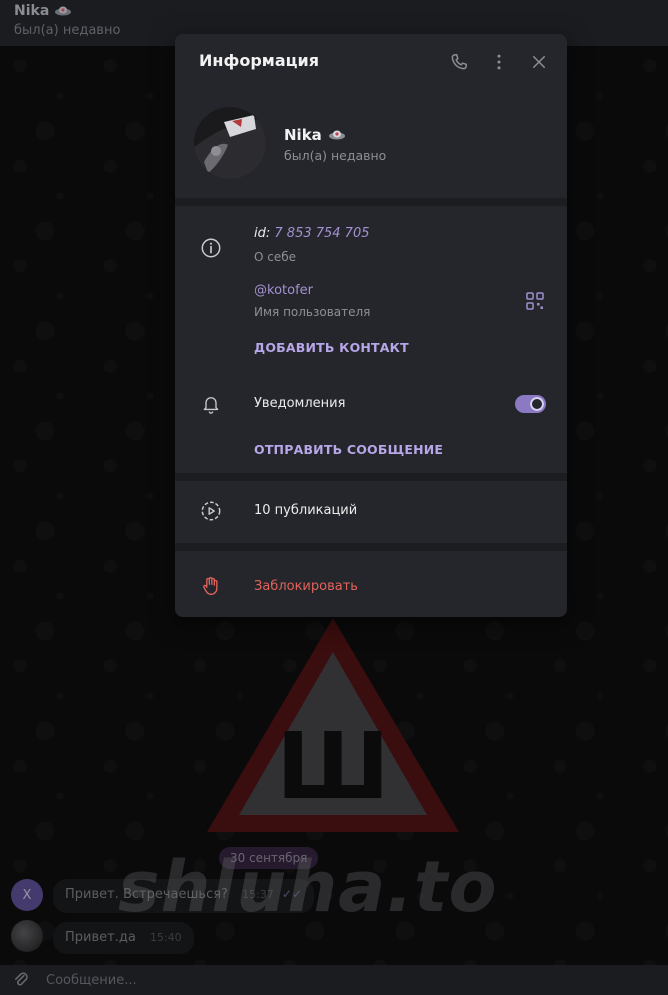 Image resolution: width=668 pixels, height=995 pixels. Describe the element at coordinates (275, 257) in the screenshot. I see `about-label: О себе` at that location.